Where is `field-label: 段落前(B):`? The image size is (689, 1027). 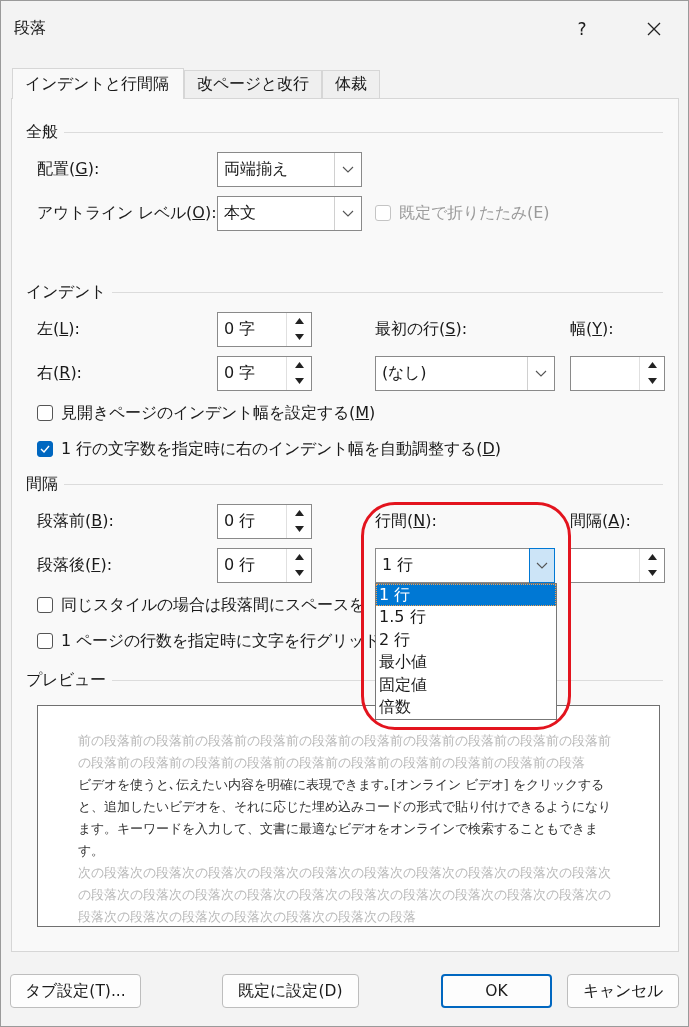
field-label: 段落前(B): is located at coordinates (75, 520).